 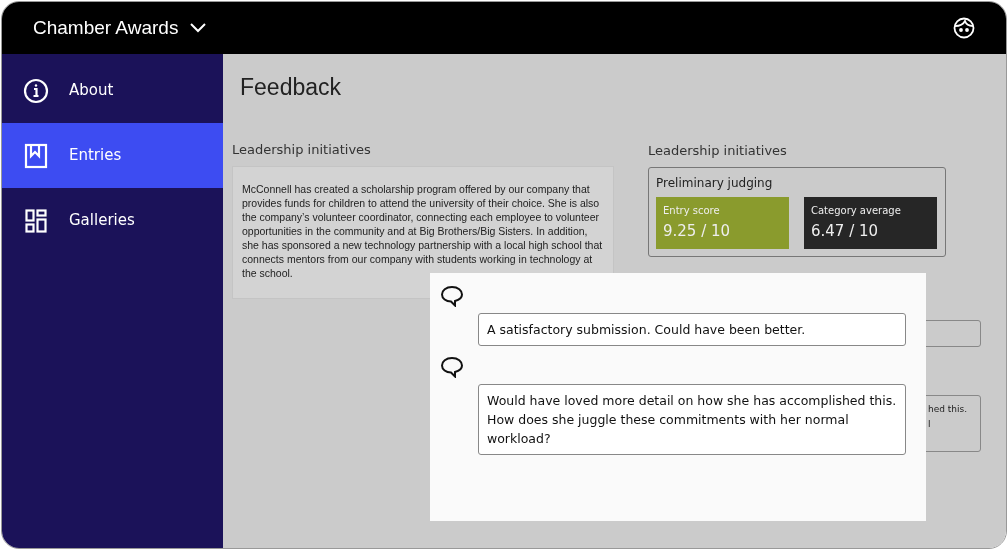 I want to click on entry-text: McConnell has created a scholarship program offered by our company that provides funds for children to attend the university of their choice. She is also the company’s volunteer coordinator, connecting each employee to volunteer opportunities in the community and at Big Brothers/Big Sisters. In addition, she has sponsored a new technology partnership with a local high school that connects mentors from our company with students working in technology at the school., so click(x=423, y=232).